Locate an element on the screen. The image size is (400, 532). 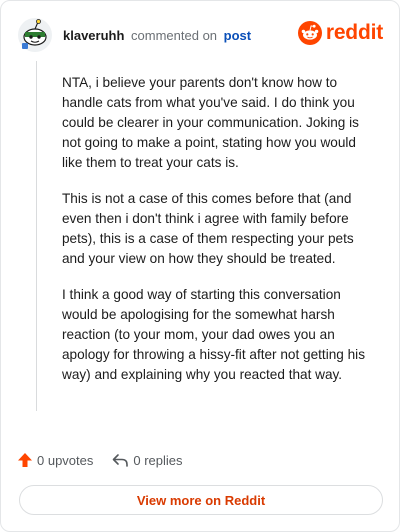
reddit-snoo-icon is located at coordinates (309, 33).